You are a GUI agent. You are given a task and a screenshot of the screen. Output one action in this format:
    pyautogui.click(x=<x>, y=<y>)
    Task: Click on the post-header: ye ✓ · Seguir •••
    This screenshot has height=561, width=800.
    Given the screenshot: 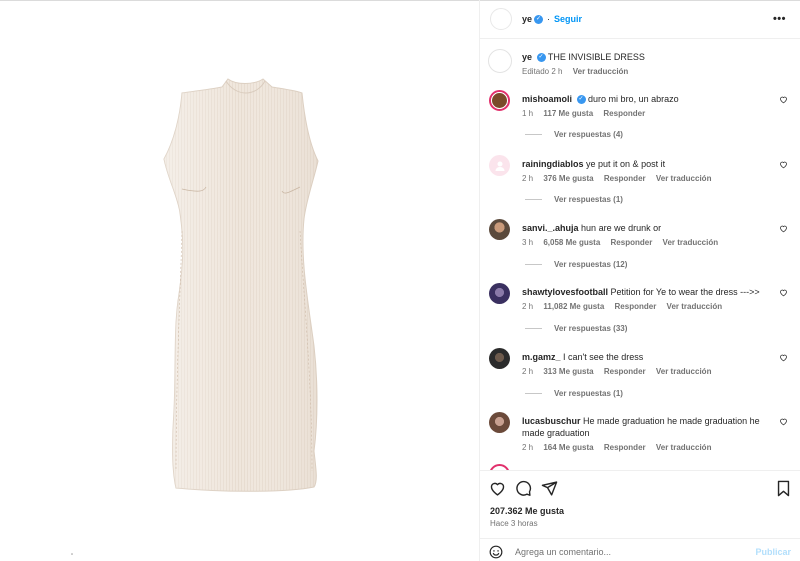 What is the action you would take?
    pyautogui.click(x=640, y=19)
    